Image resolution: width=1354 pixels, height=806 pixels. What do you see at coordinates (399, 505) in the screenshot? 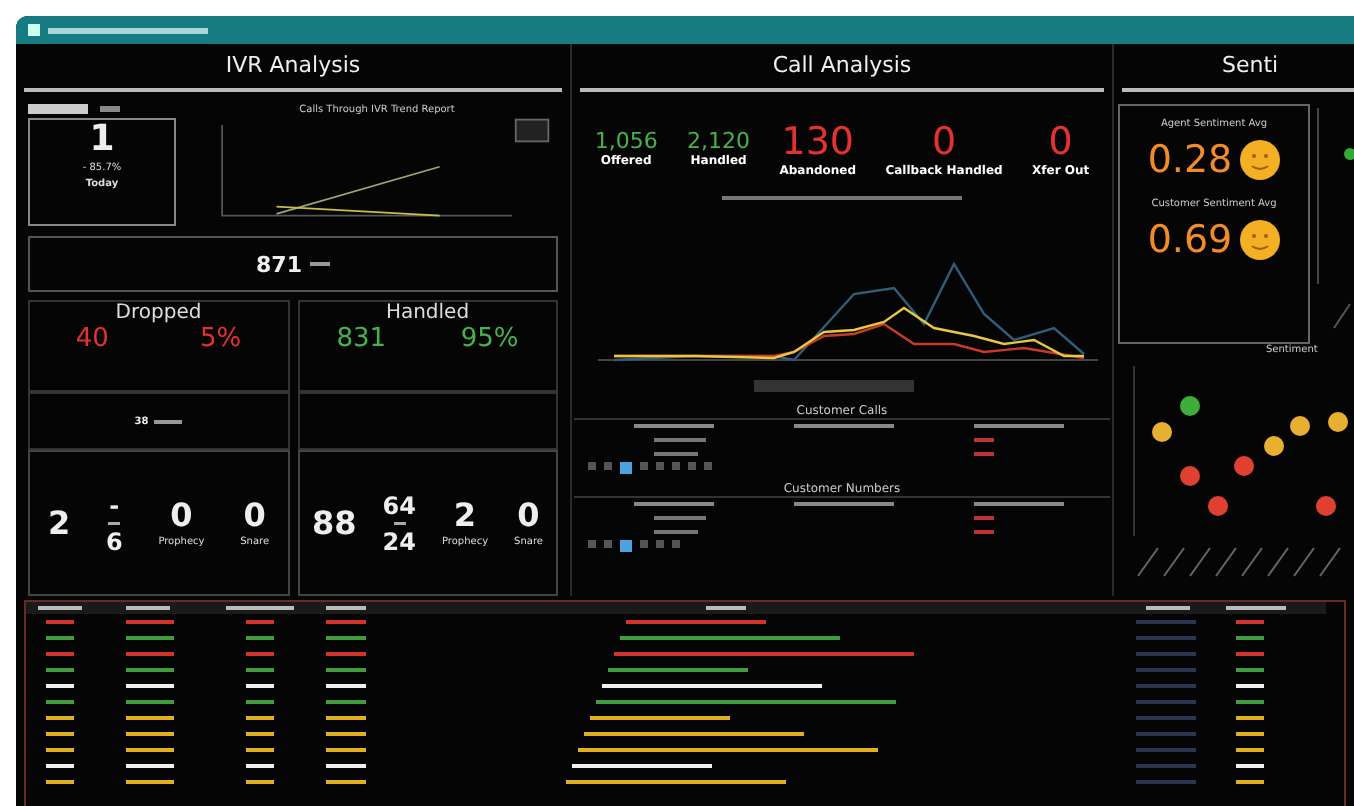
I see `stat-value: 64` at bounding box center [399, 505].